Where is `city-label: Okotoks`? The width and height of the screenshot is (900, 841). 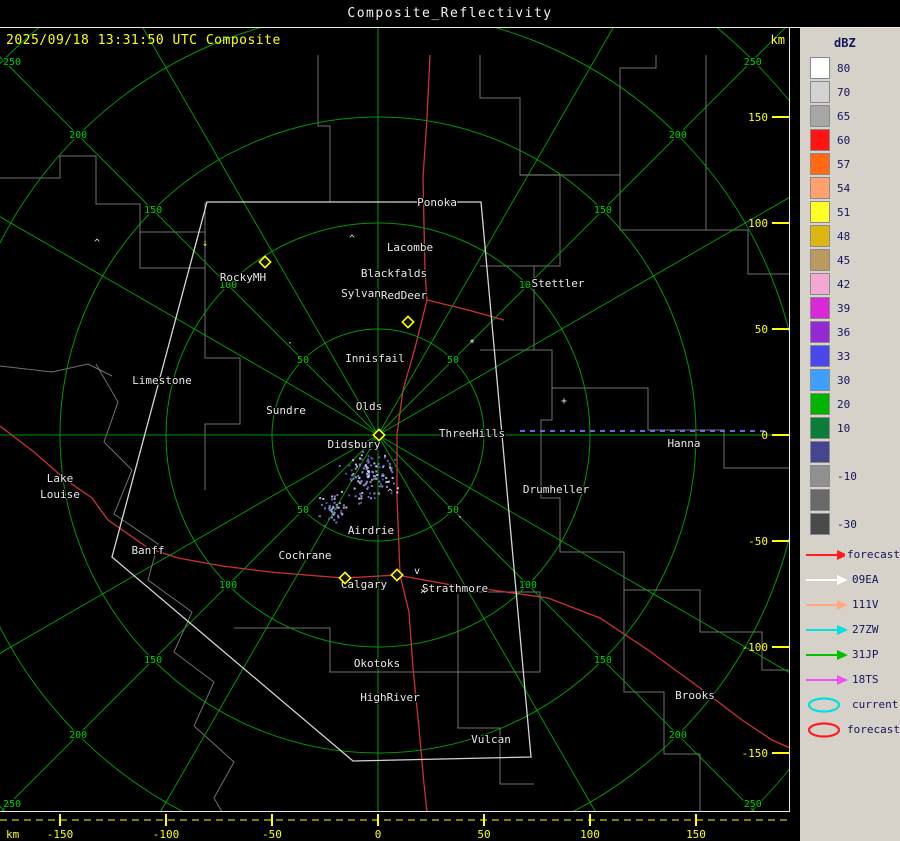 city-label: Okotoks is located at coordinates (377, 663).